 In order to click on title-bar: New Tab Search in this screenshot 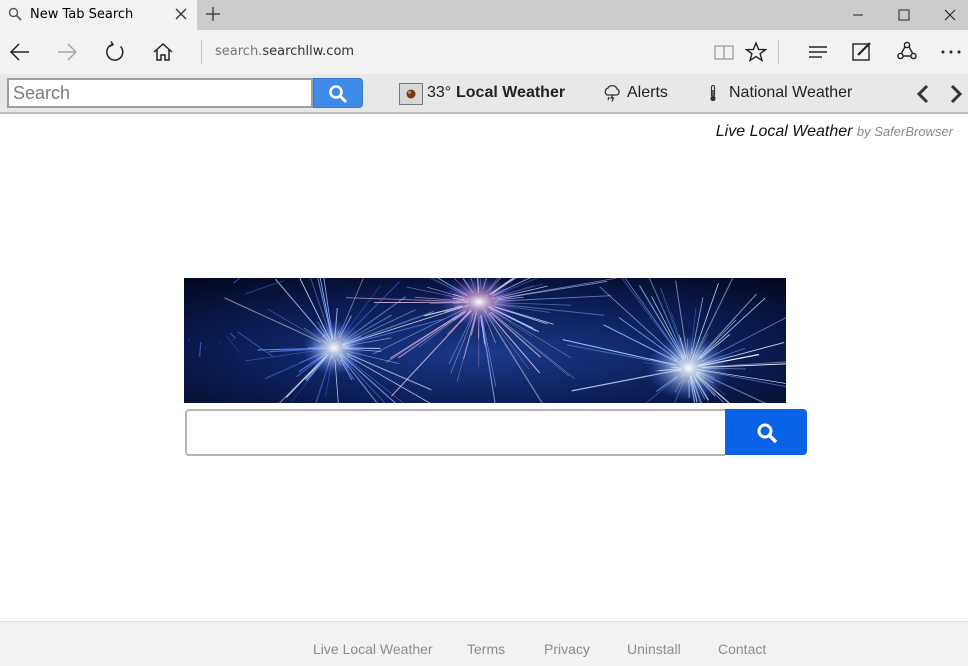, I will do `click(484, 15)`.